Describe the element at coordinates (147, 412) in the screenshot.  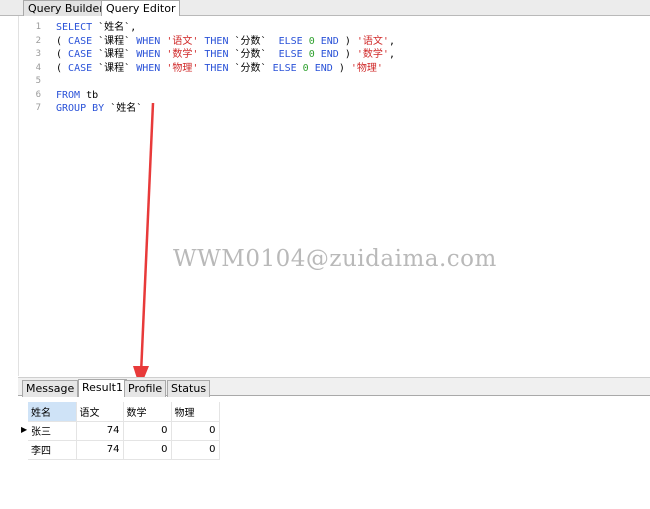
I see `column-header: 数学` at that location.